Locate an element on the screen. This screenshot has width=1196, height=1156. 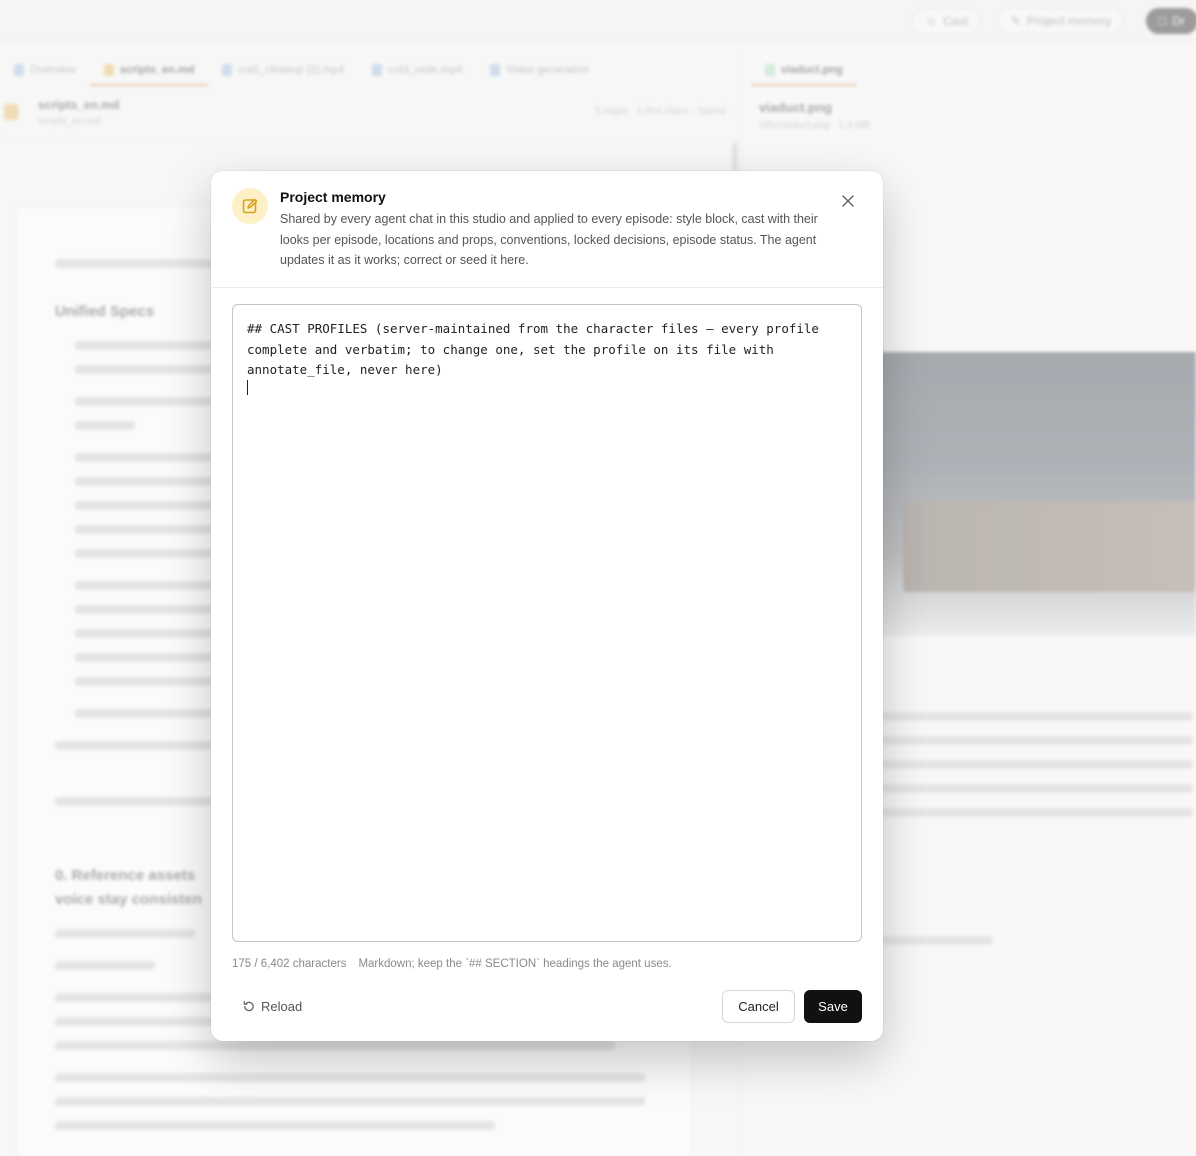
close-button is located at coordinates (848, 201).